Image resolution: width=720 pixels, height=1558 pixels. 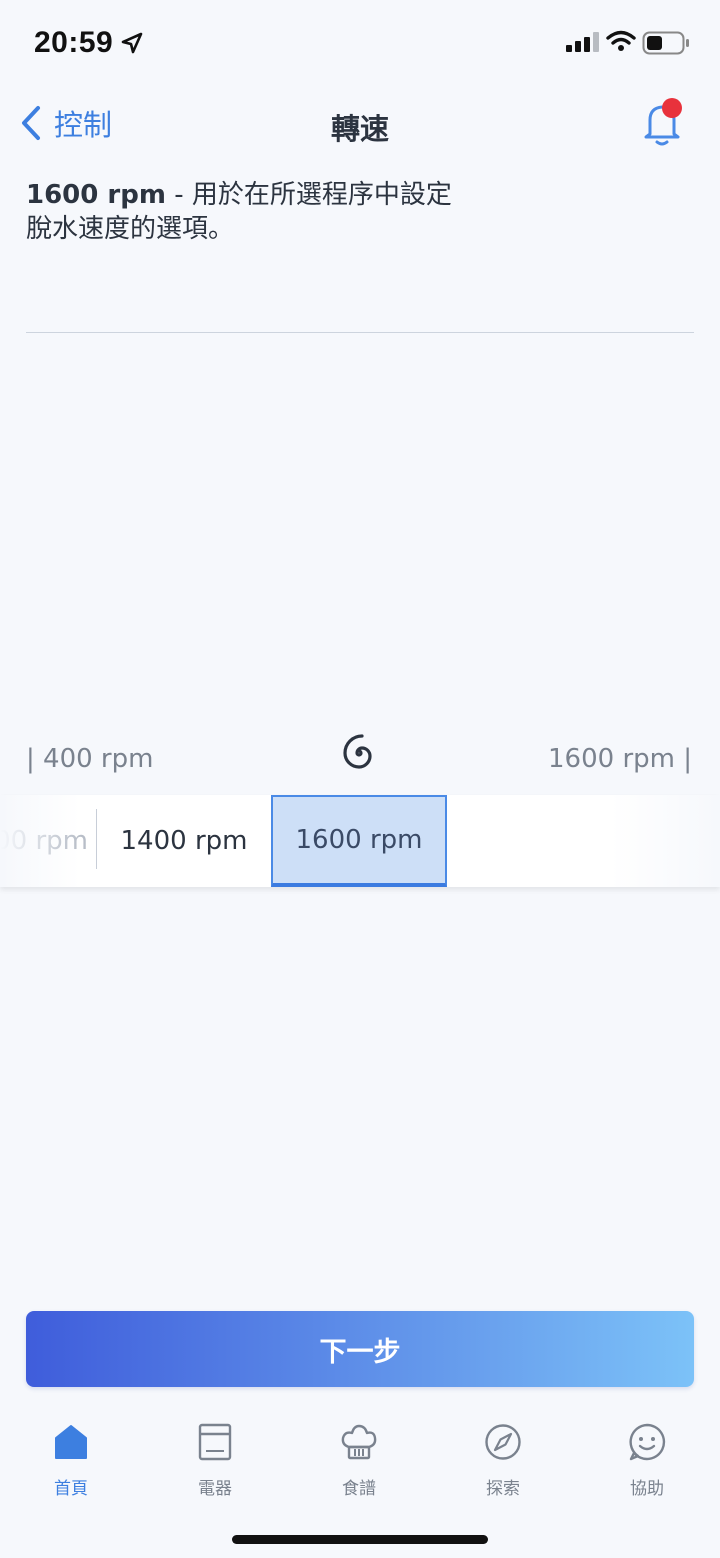 What do you see at coordinates (215, 1442) in the screenshot?
I see `appliance-icon` at bounding box center [215, 1442].